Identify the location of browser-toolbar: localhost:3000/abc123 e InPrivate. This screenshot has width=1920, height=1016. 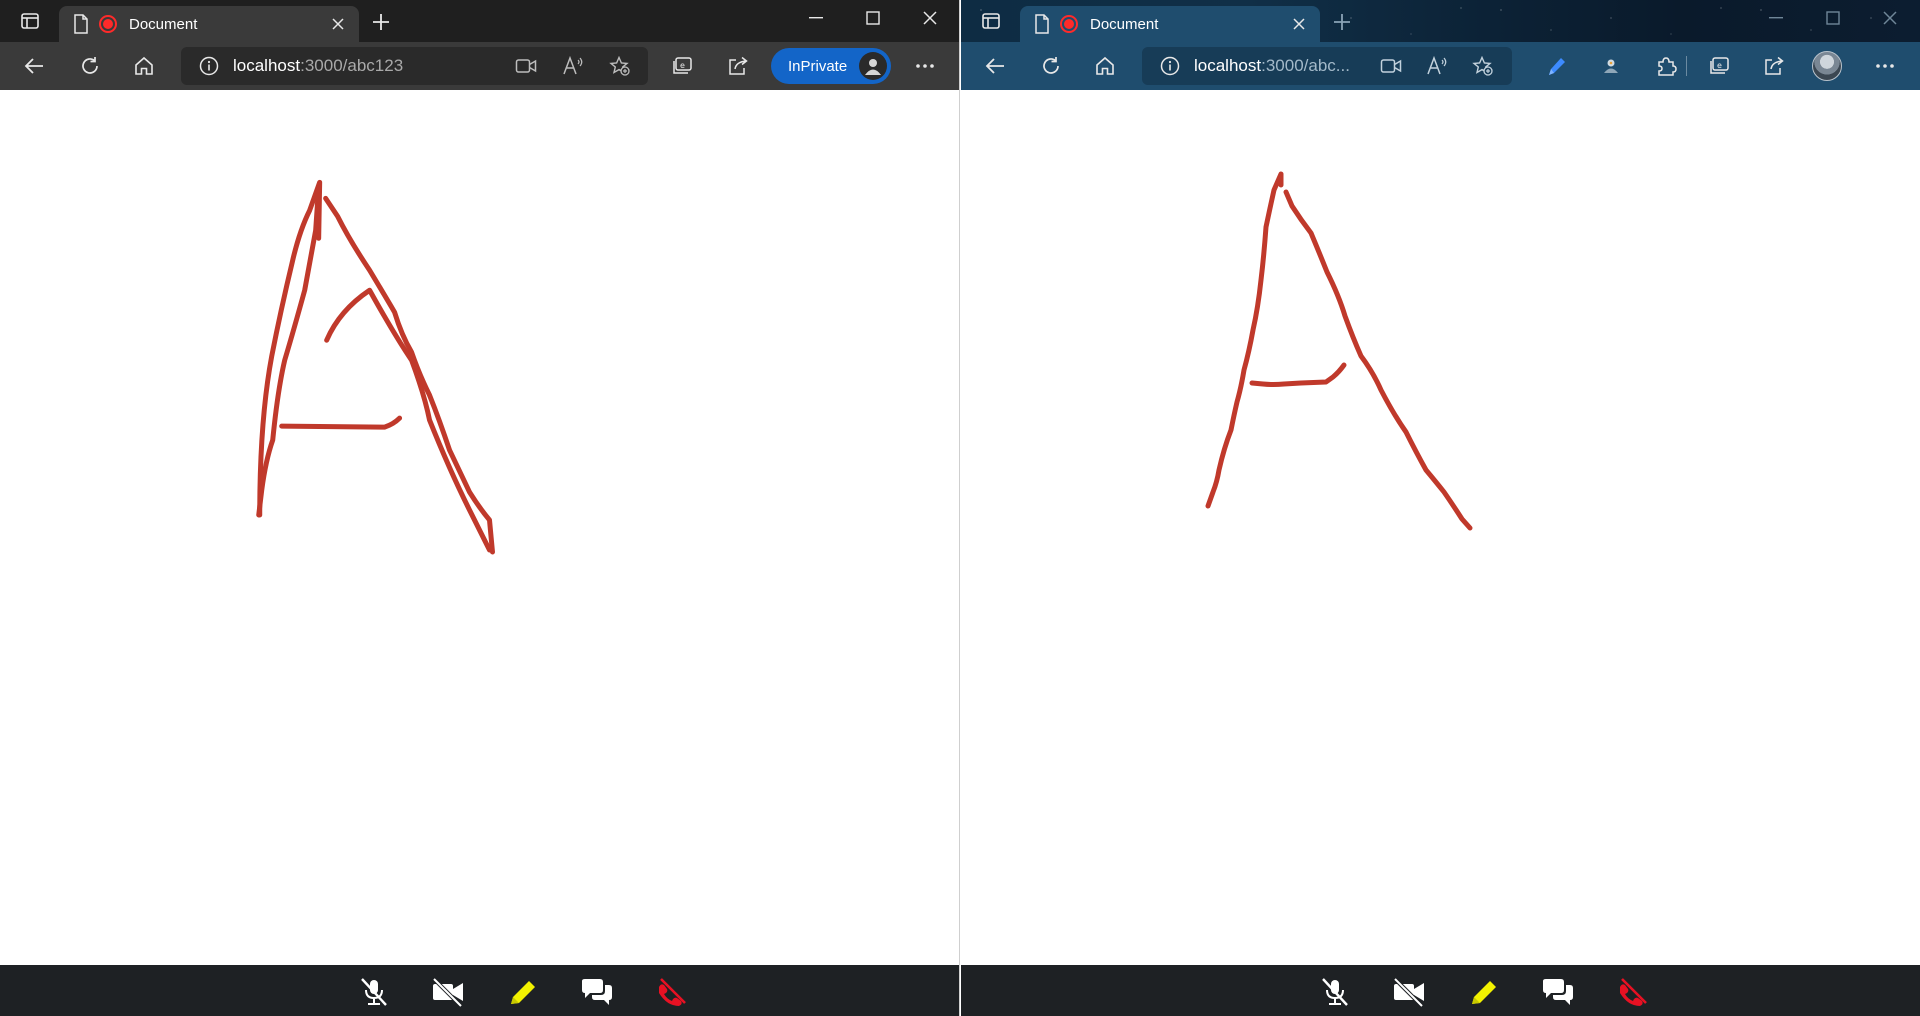
(479, 66).